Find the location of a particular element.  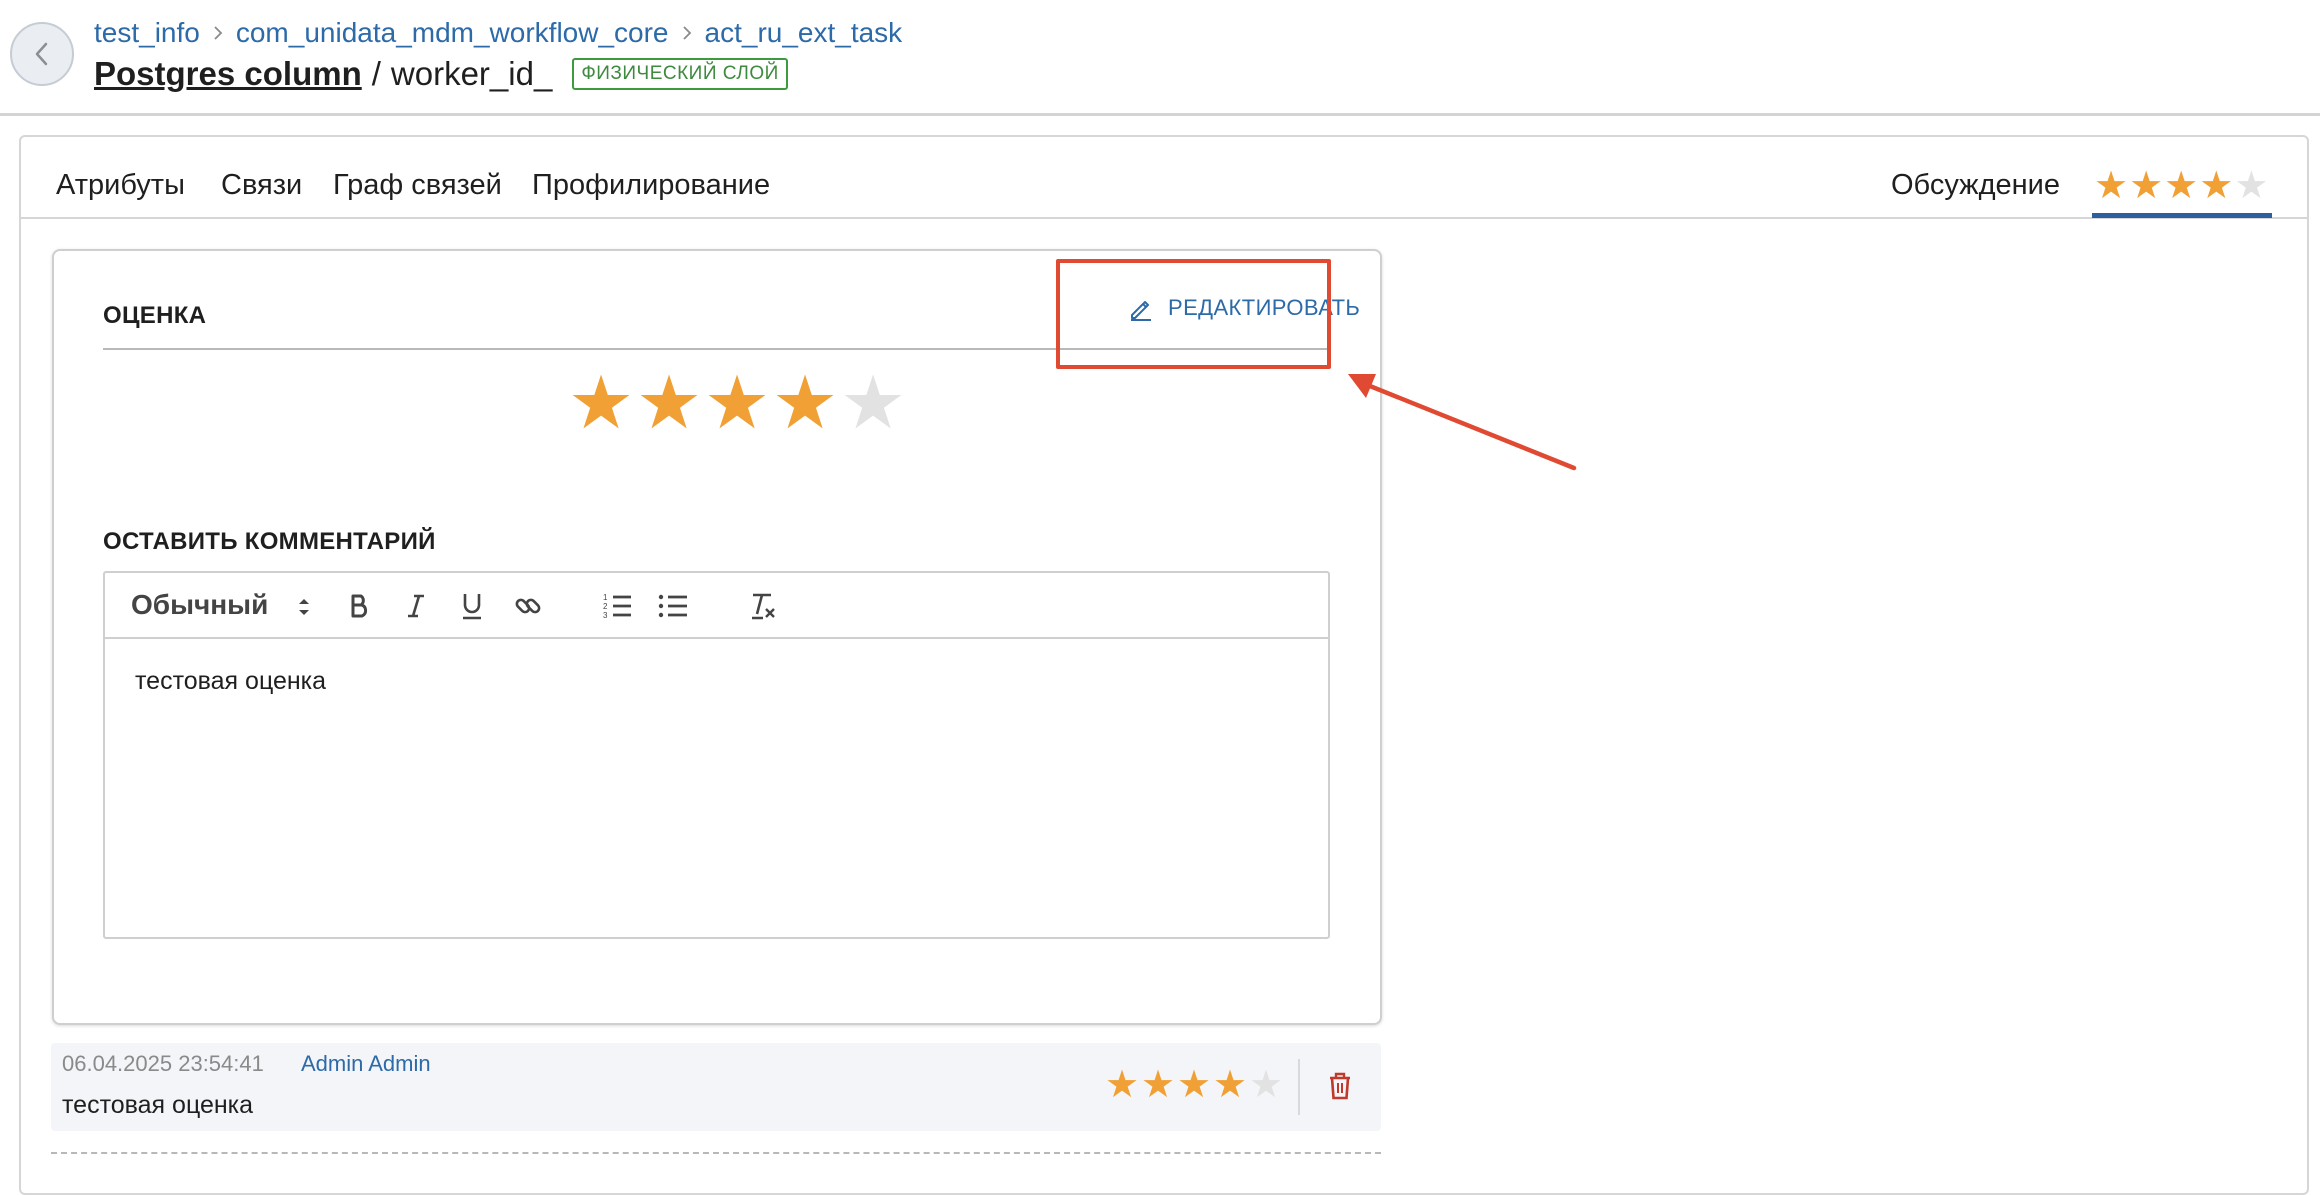

tab-relations: Связи is located at coordinates (261, 185).